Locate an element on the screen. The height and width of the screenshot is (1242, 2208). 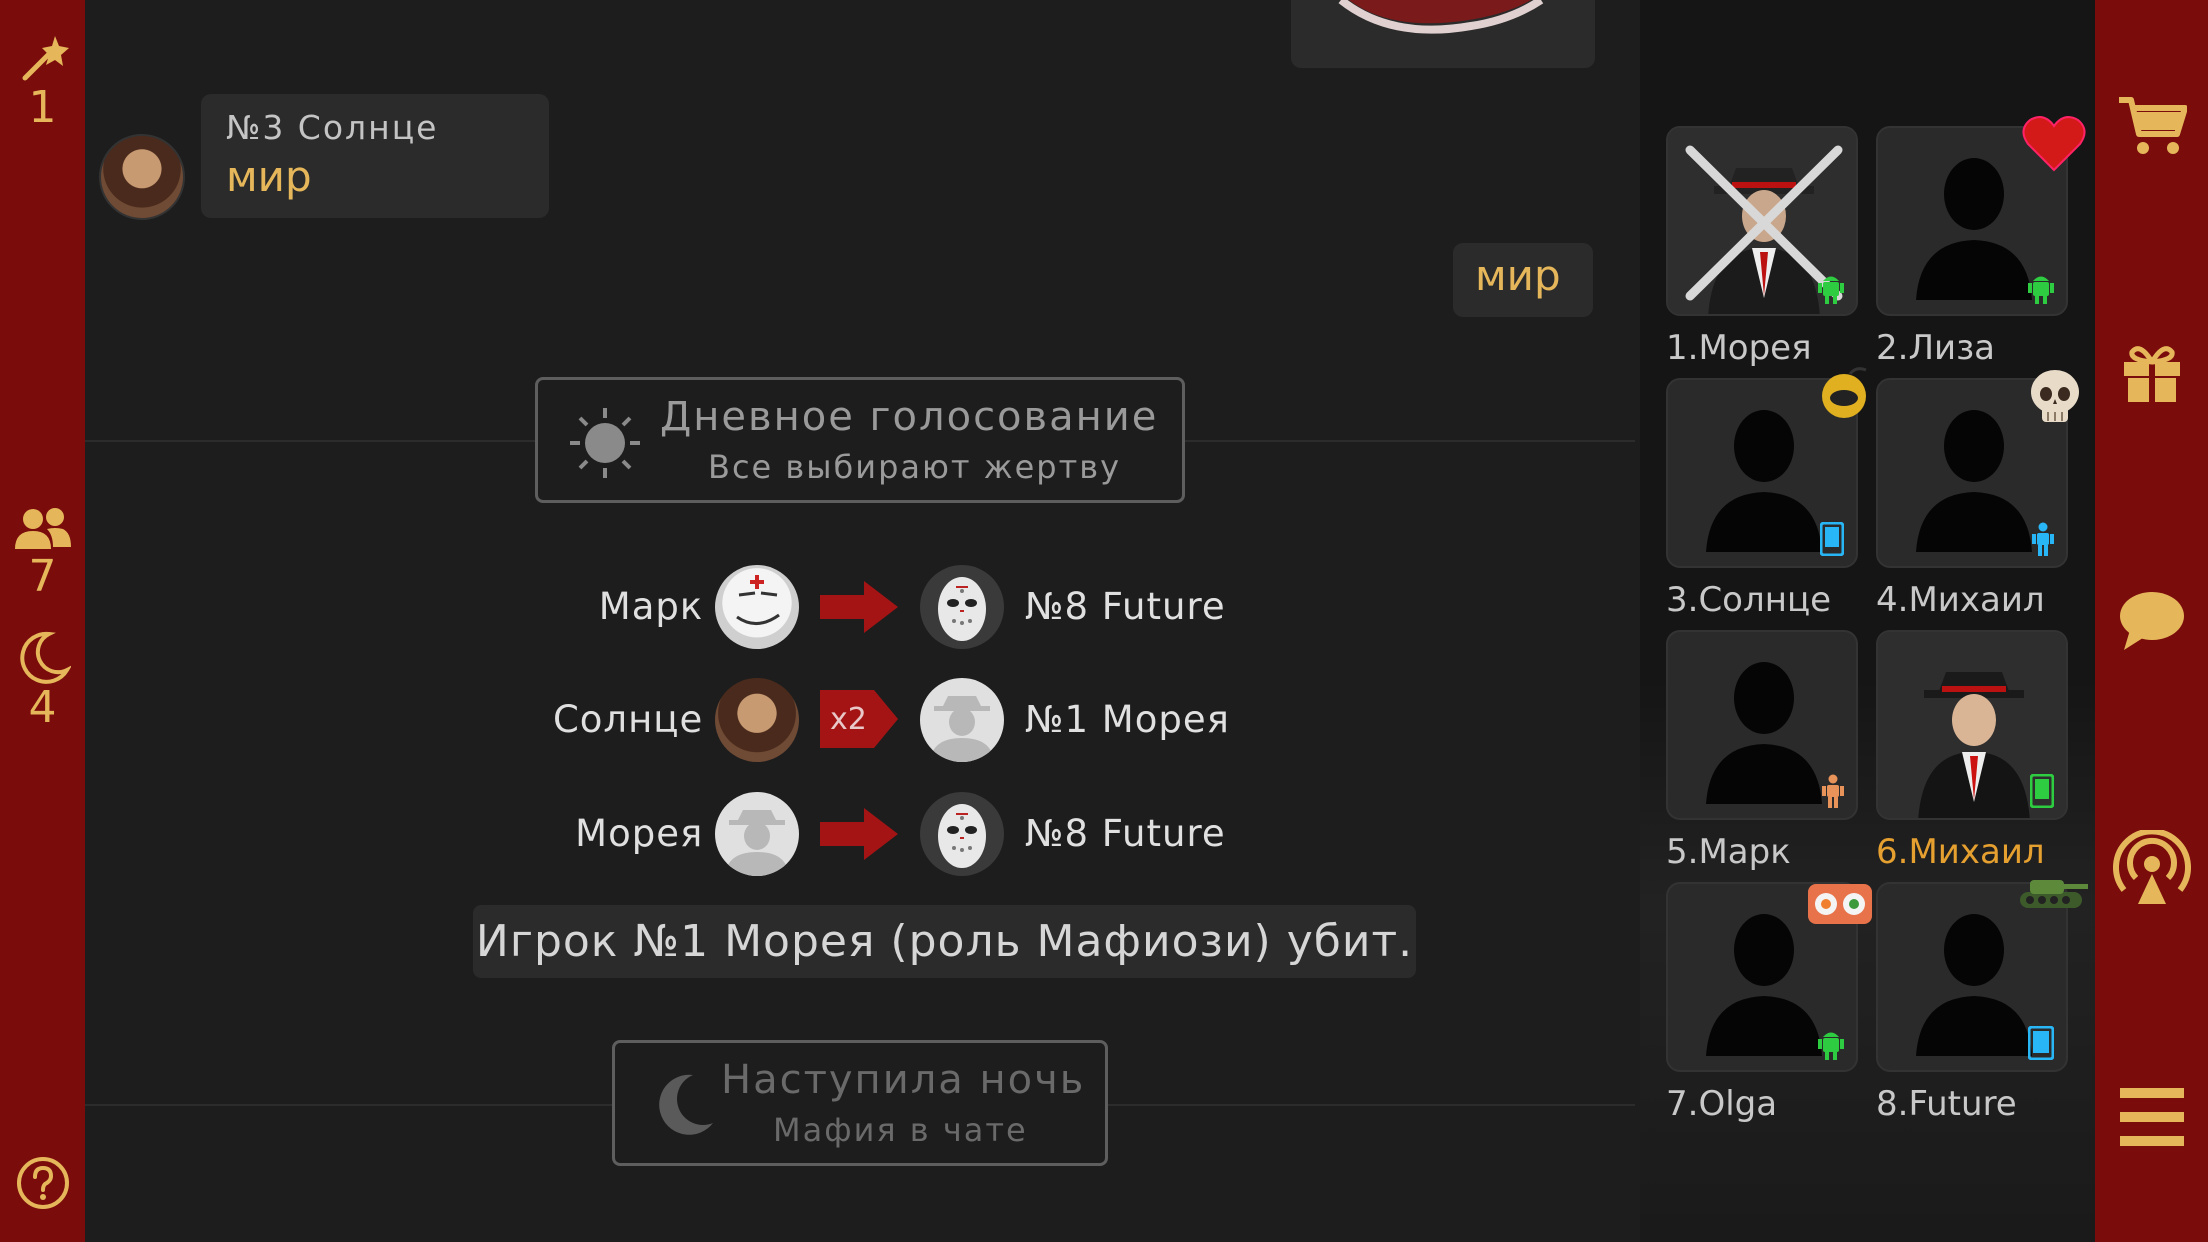
night-count: 4 is located at coordinates (42, 707).